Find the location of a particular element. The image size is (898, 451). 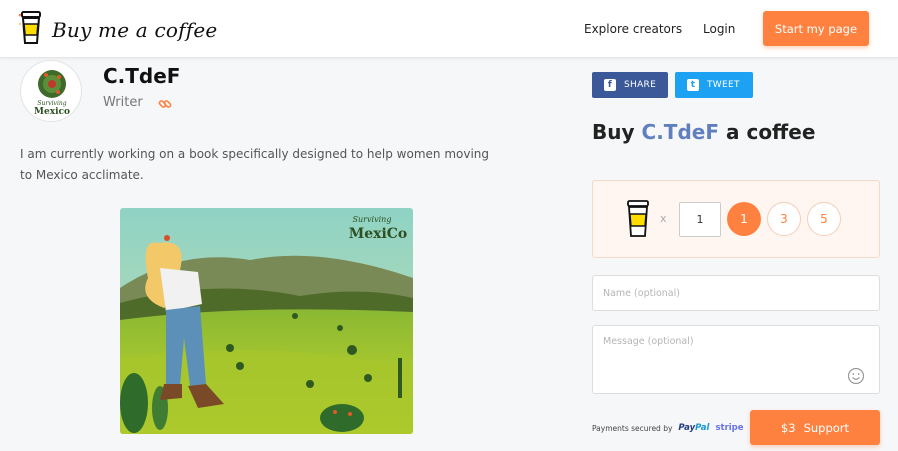

facebook-share-button: f SHARE is located at coordinates (630, 85).